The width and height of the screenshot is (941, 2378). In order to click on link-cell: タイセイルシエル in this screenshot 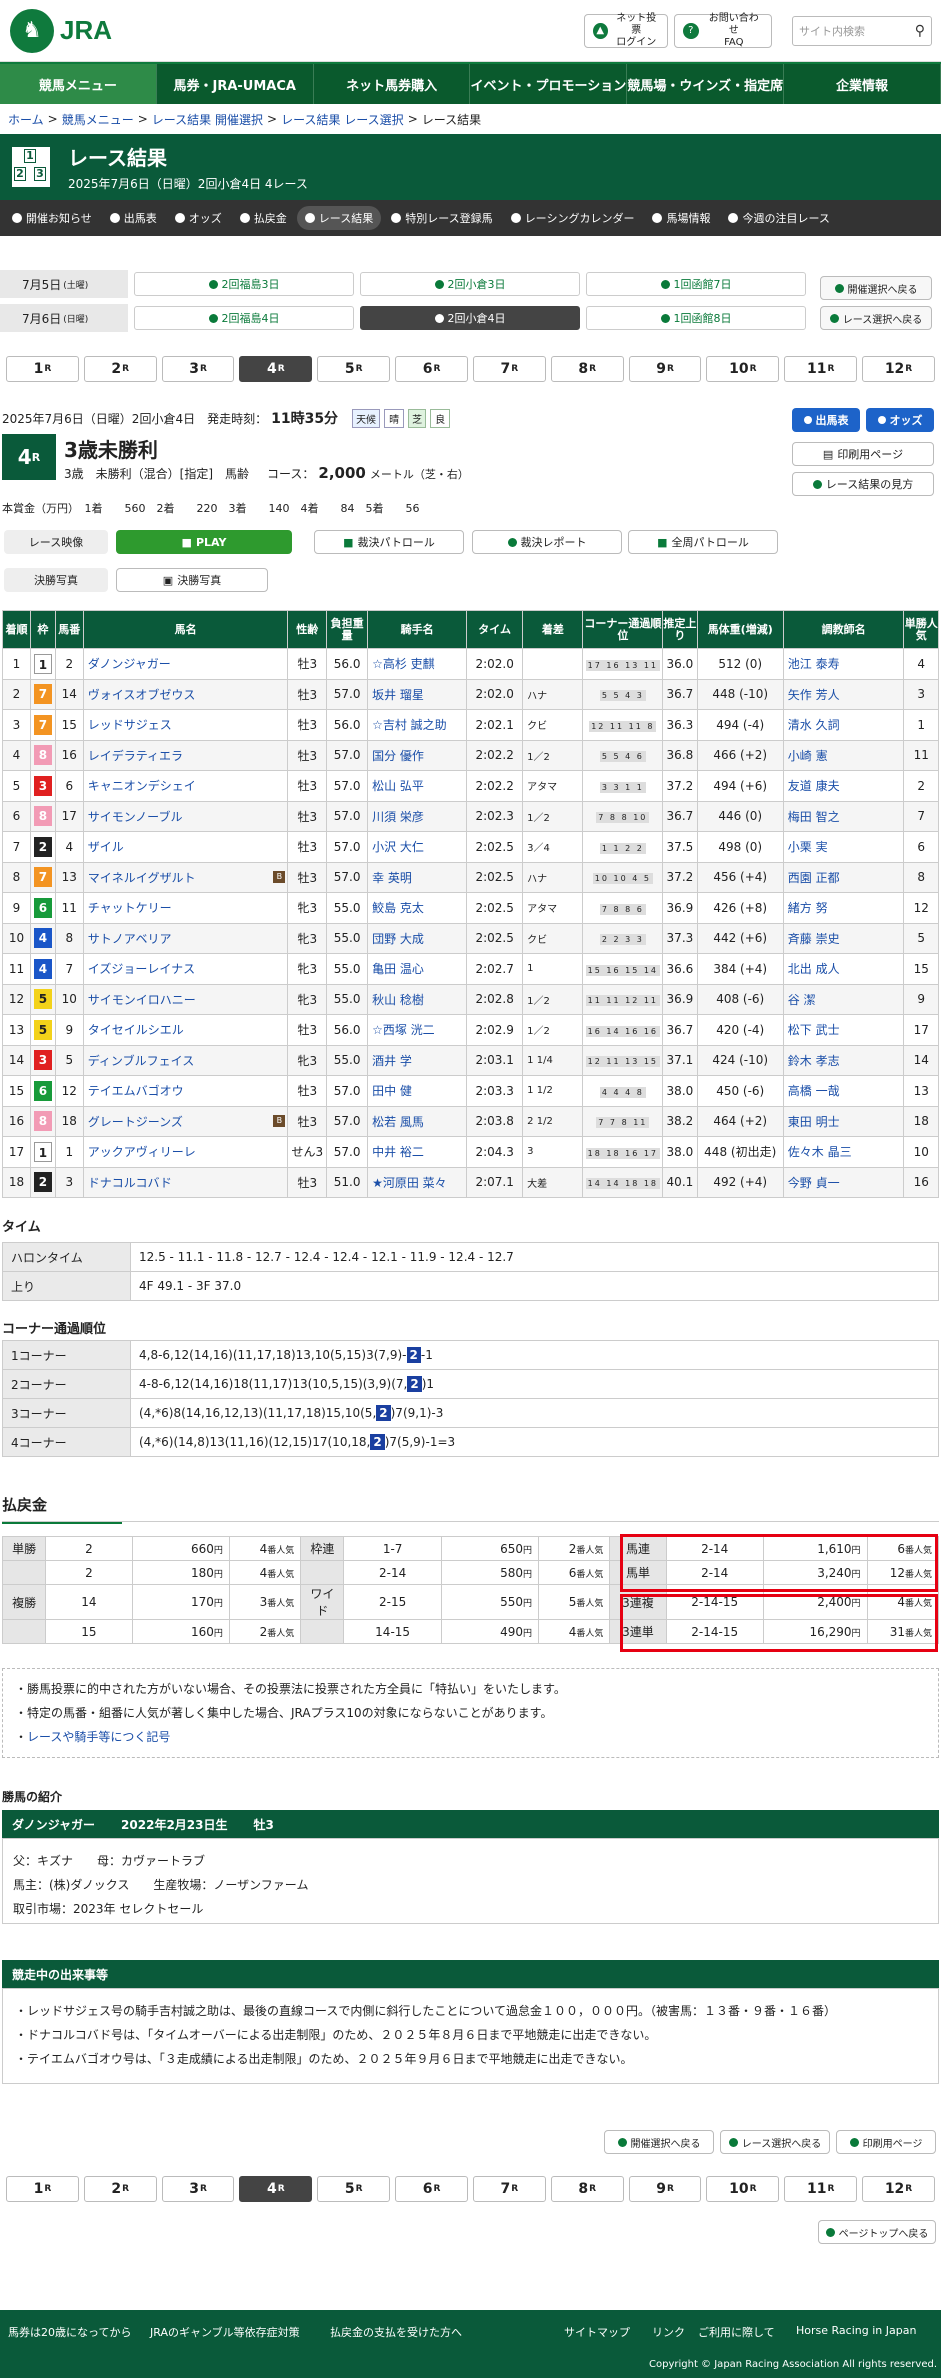, I will do `click(185, 1030)`.